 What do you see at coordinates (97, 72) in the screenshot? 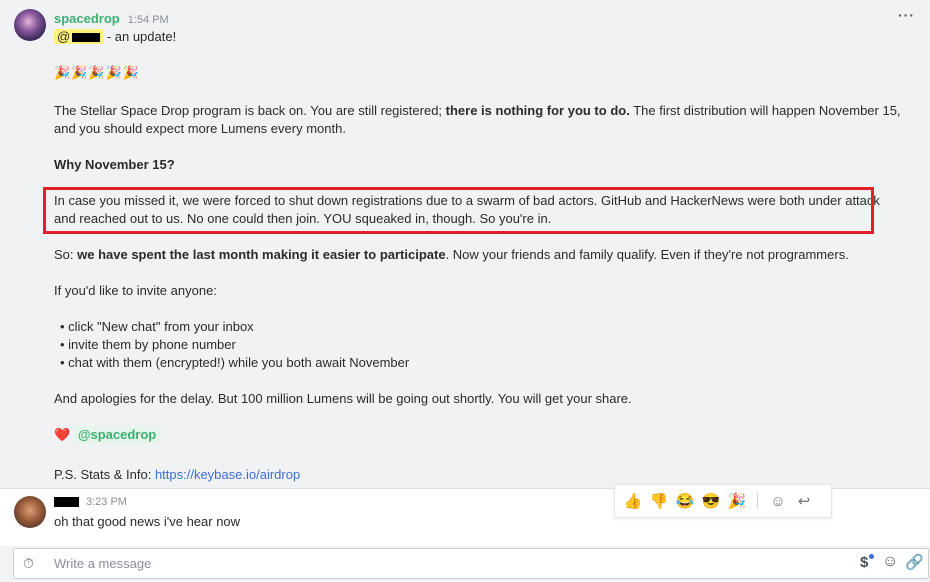
I see `party-emojis: 🎉🎉🎉🎉🎉` at bounding box center [97, 72].